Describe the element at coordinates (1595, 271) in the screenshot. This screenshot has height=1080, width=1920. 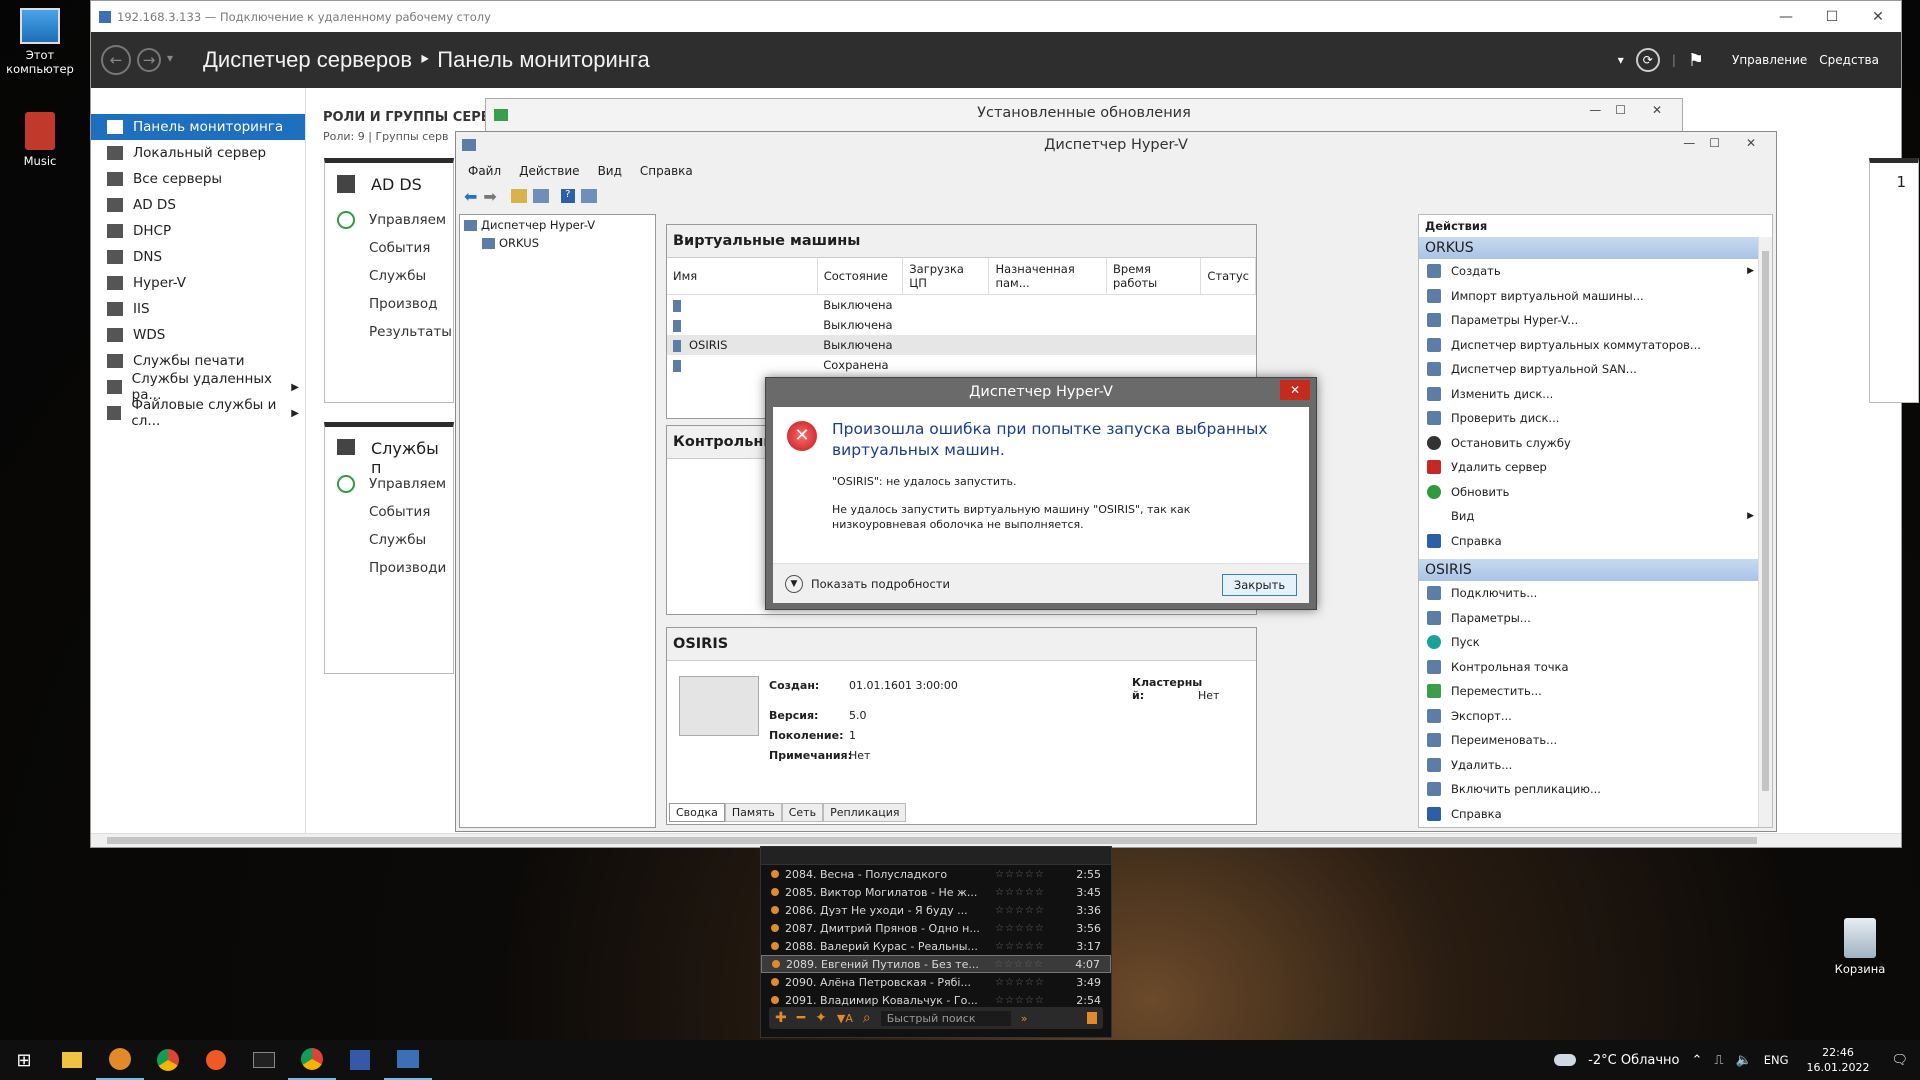
I see `action-create: Создать ▶` at that location.